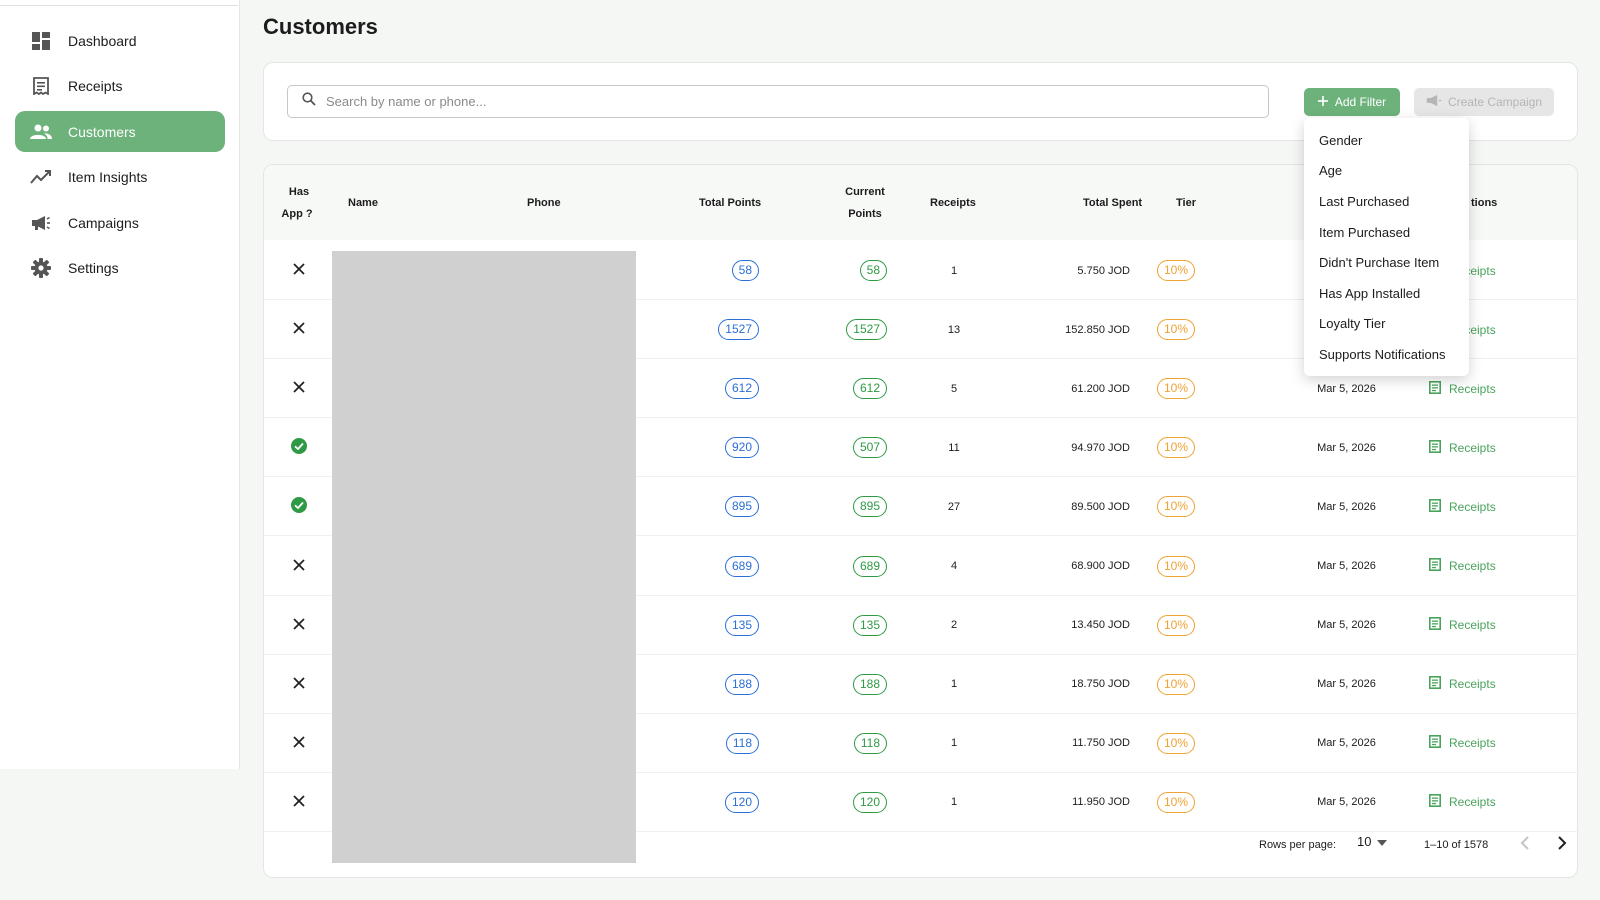  I want to click on sidebar-item-label: Campaigns, so click(103, 222).